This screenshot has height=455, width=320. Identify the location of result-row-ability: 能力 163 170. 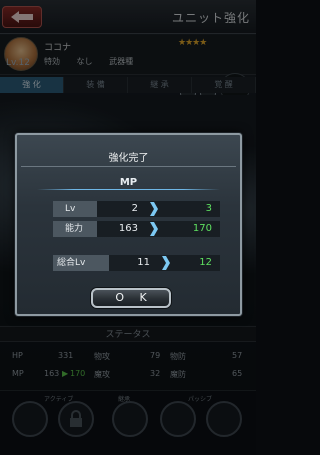
(136, 229).